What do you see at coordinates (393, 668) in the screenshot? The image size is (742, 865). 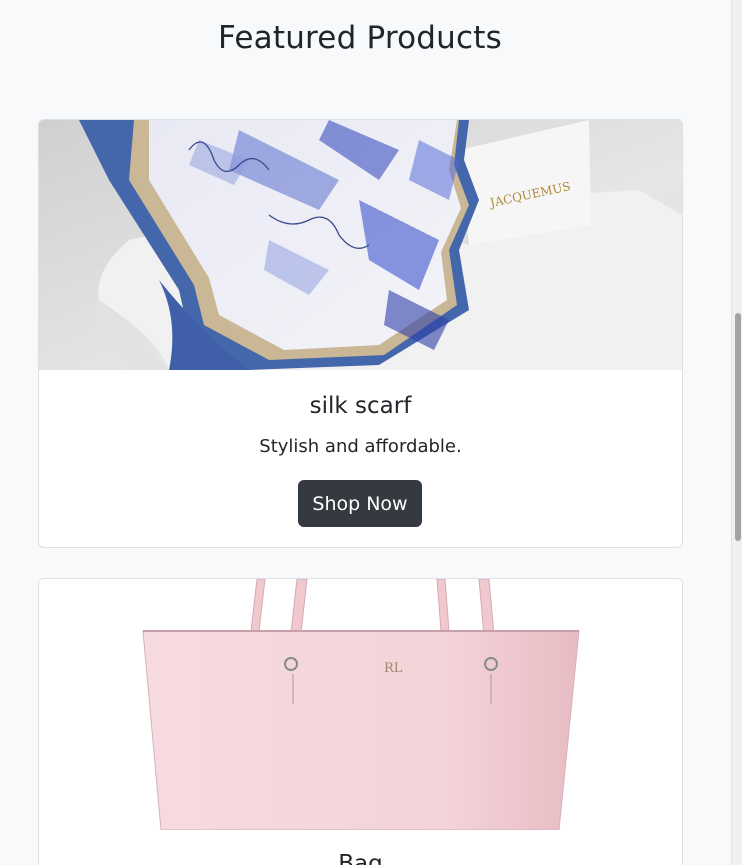 I see `bag-logo: RL` at bounding box center [393, 668].